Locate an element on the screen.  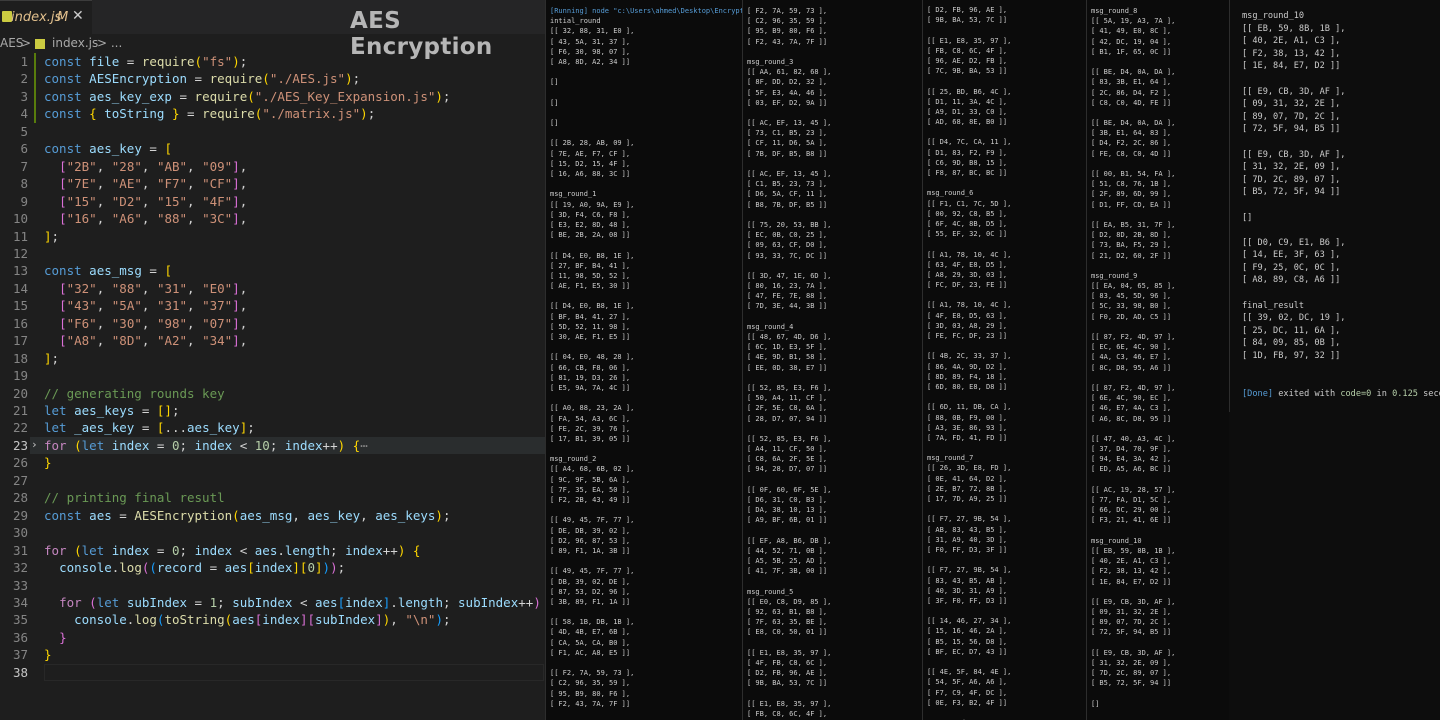
line-number: 16 is located at coordinates (20, 323).